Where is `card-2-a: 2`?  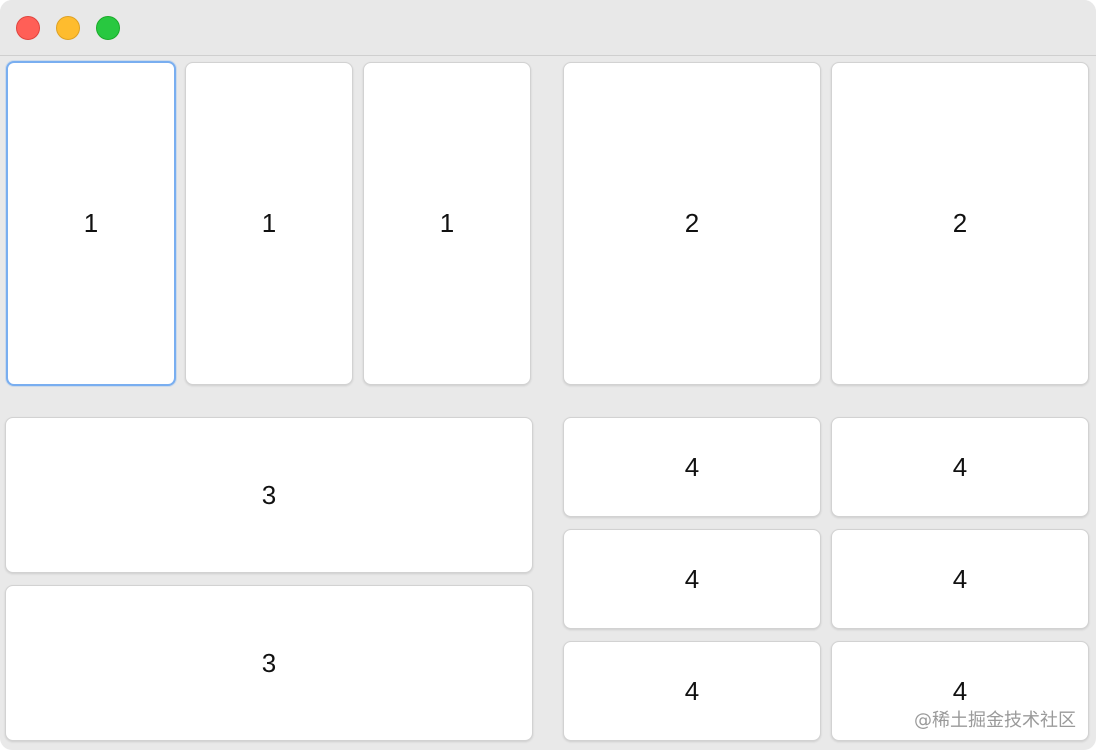 card-2-a: 2 is located at coordinates (692, 223).